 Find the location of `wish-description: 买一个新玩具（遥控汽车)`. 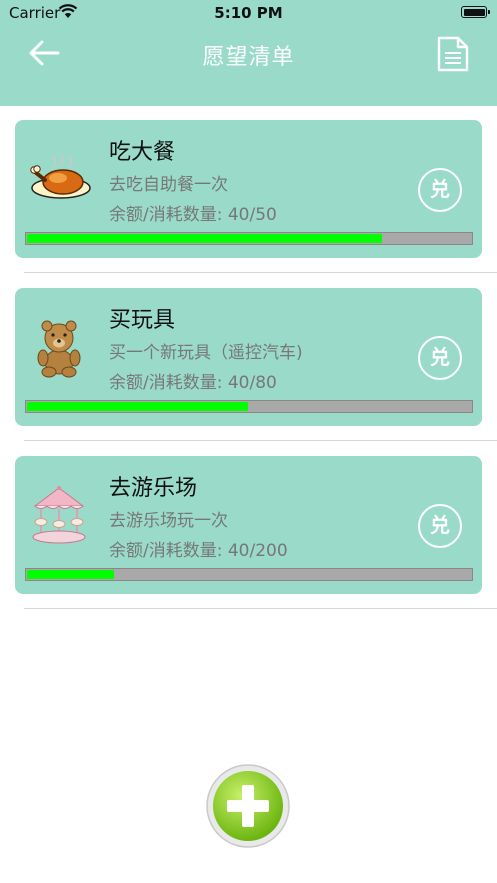

wish-description: 买一个新玩具（遥控汽车) is located at coordinates (206, 353).